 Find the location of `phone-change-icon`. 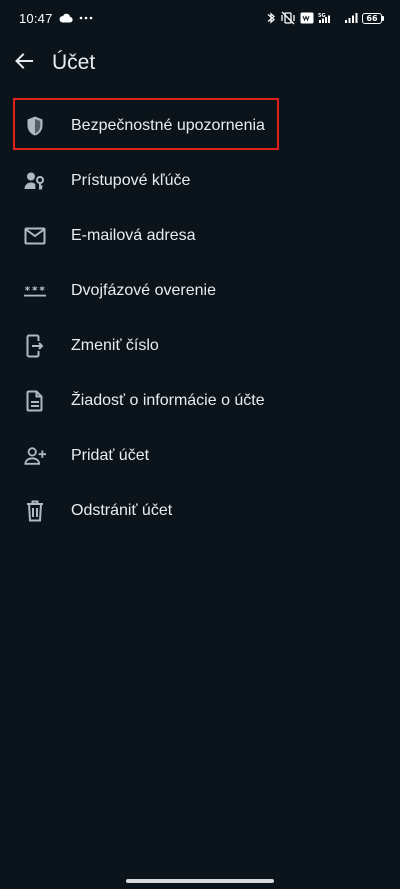

phone-change-icon is located at coordinates (35, 345).